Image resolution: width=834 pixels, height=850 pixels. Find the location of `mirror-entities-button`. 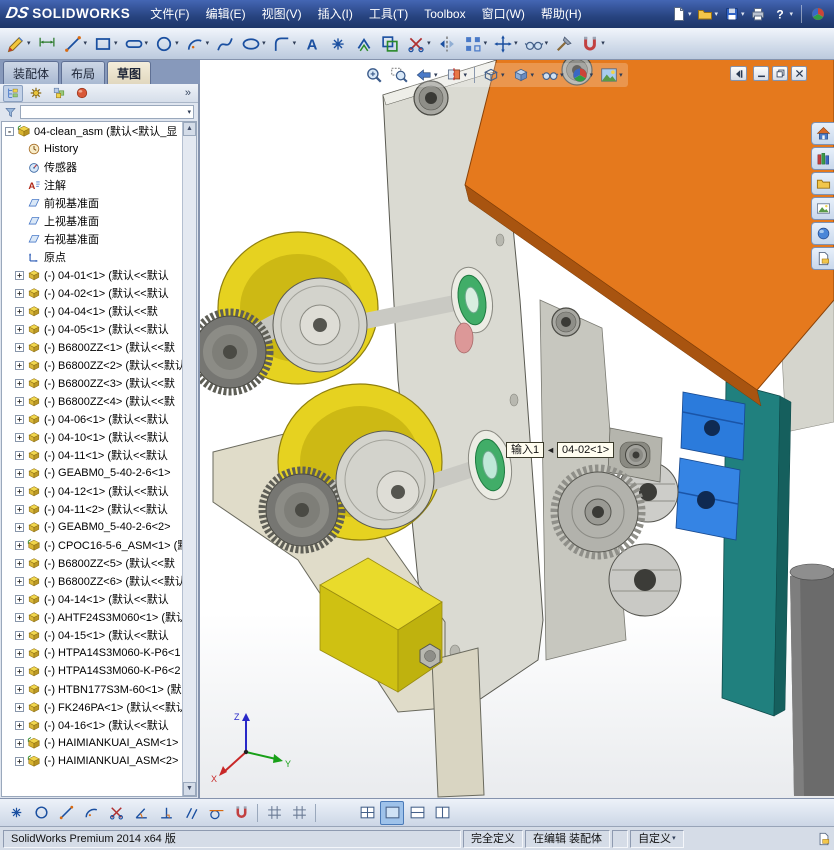

mirror-entities-button is located at coordinates (447, 44).